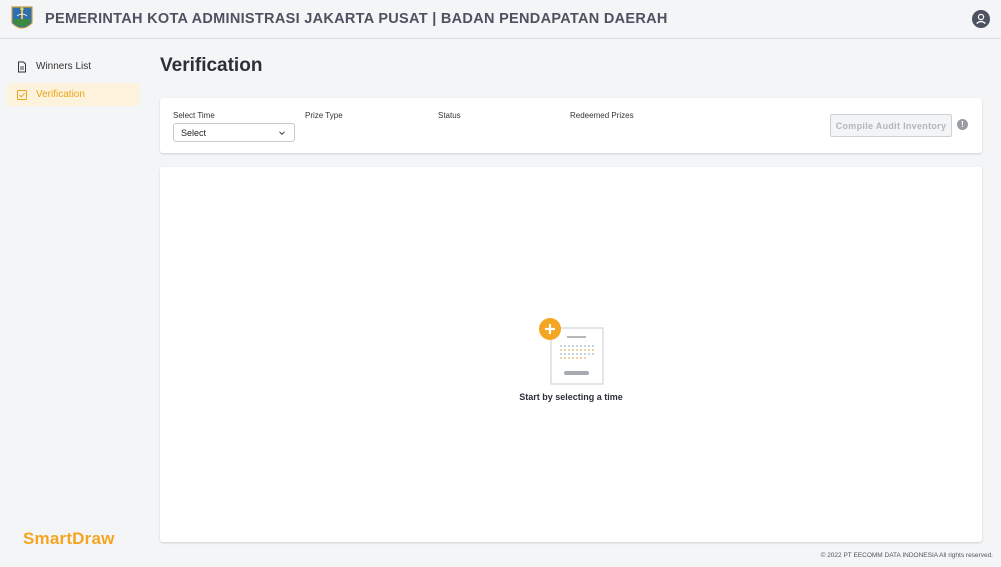 The height and width of the screenshot is (567, 1001). I want to click on page-title: Verification, so click(211, 65).